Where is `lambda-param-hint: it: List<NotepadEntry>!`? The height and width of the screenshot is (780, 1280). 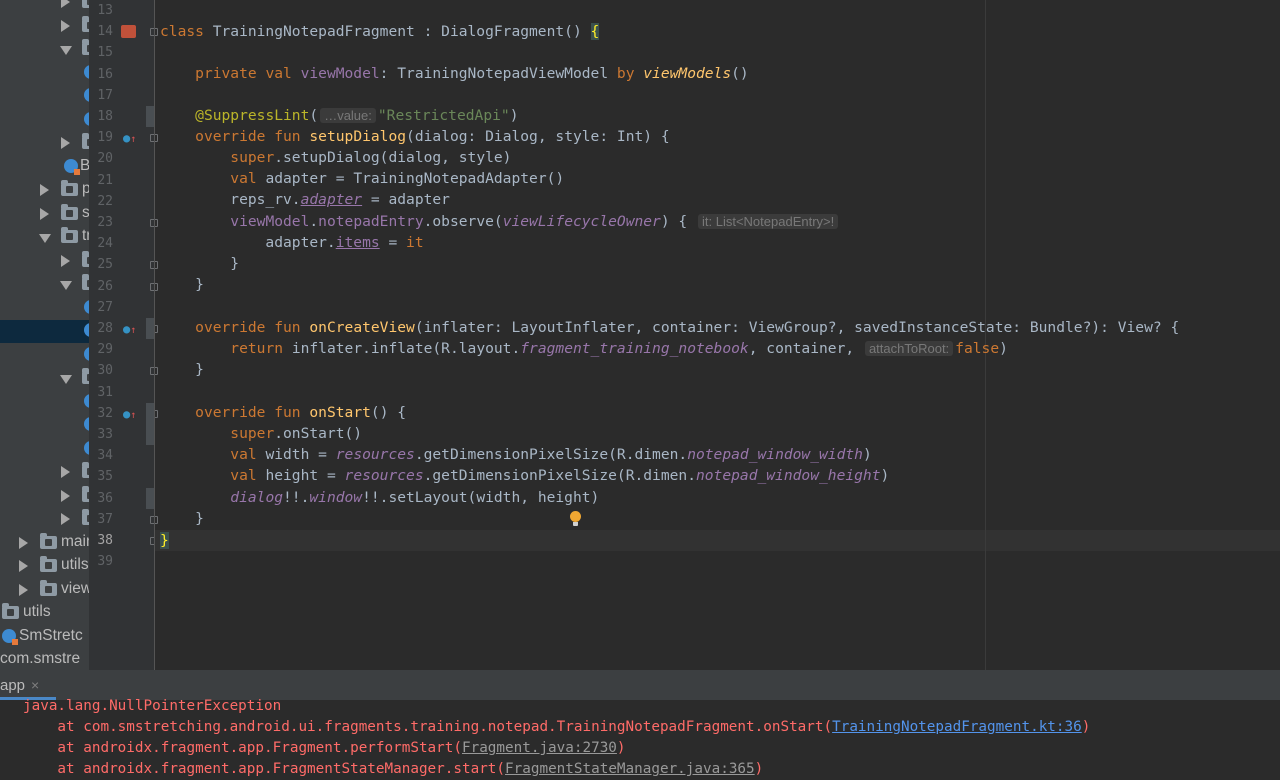 lambda-param-hint: it: List<NotepadEntry>! is located at coordinates (768, 221).